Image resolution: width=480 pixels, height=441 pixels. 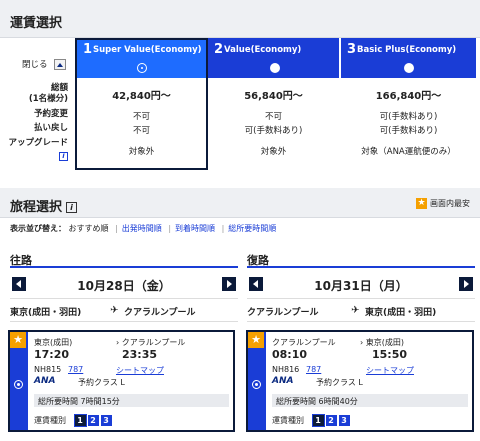 What do you see at coordinates (46, 313) in the screenshot?
I see `route-from: 東京(成田・羽田)` at bounding box center [46, 313].